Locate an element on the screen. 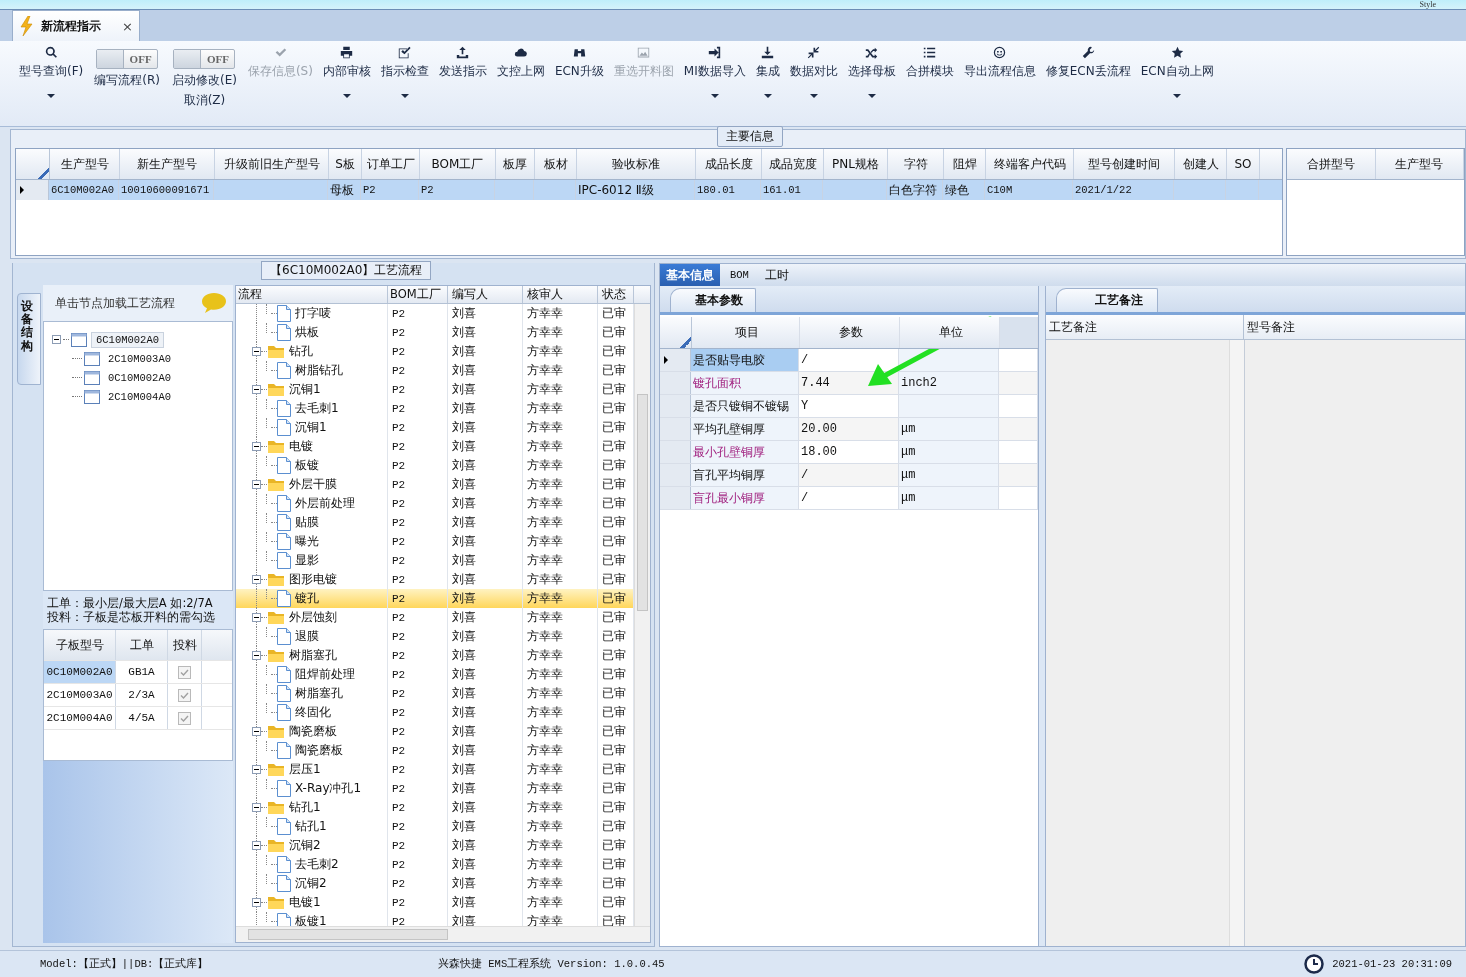 Image resolution: width=1466 pixels, height=977 pixels. column-header: 板材 is located at coordinates (556, 164).